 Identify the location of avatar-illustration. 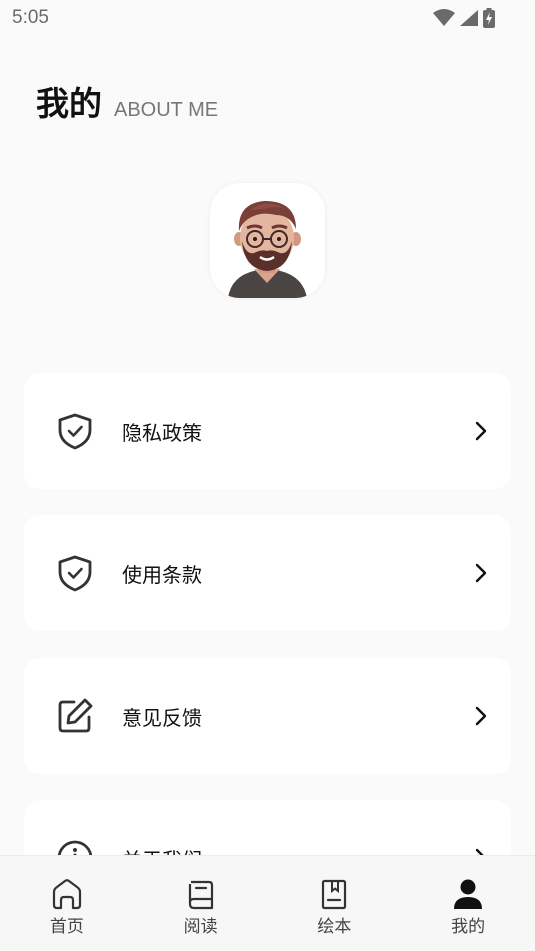
(267, 249).